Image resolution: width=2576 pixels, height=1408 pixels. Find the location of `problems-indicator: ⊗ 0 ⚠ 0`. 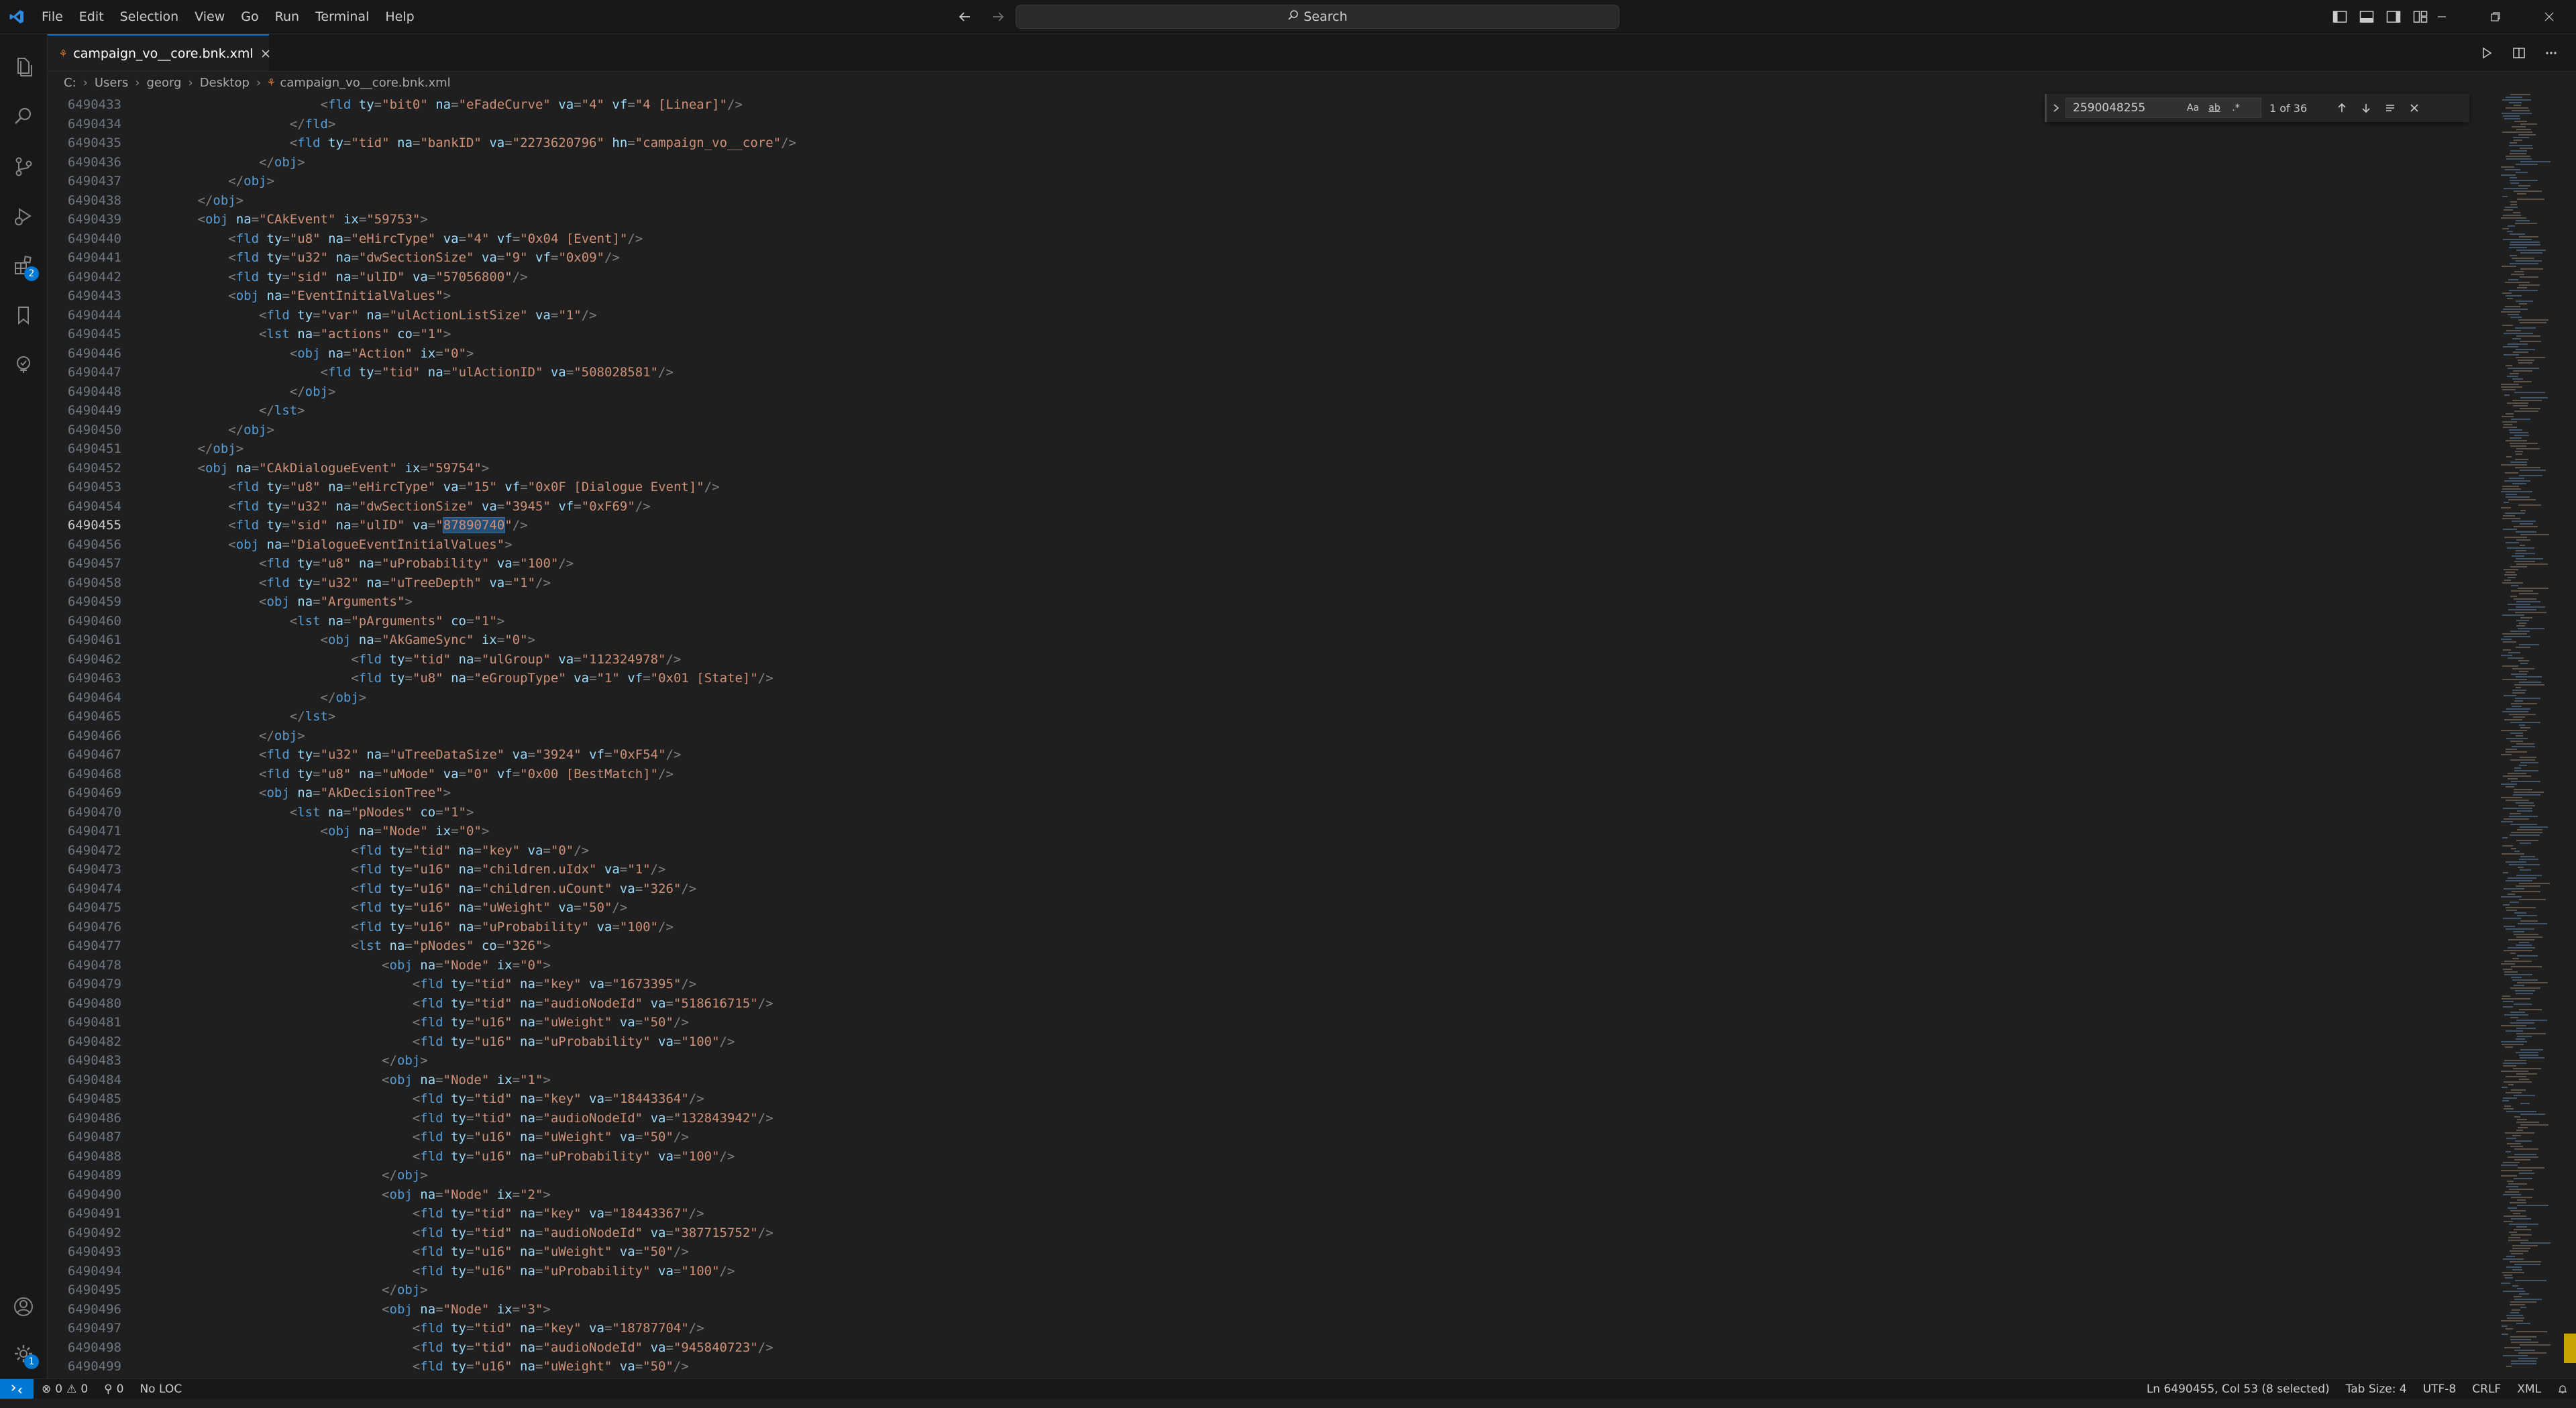

problems-indicator: ⊗ 0 ⚠ 0 is located at coordinates (65, 1389).